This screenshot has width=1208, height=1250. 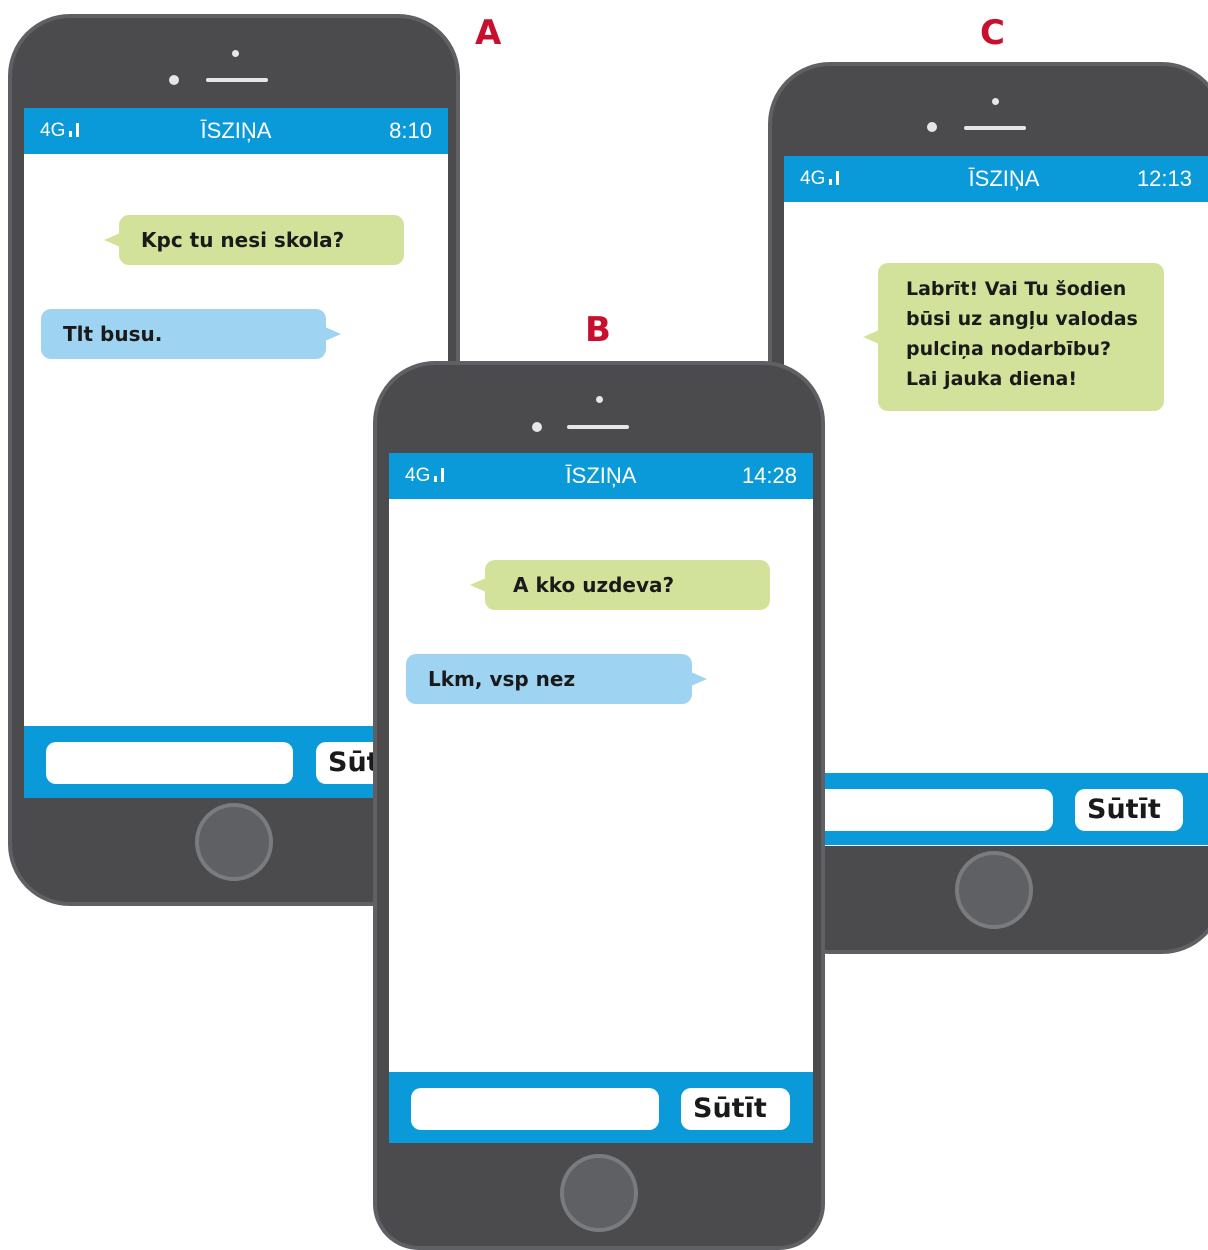 I want to click on received-message-bubble: Kpc tu nesi skola?, so click(x=254, y=240).